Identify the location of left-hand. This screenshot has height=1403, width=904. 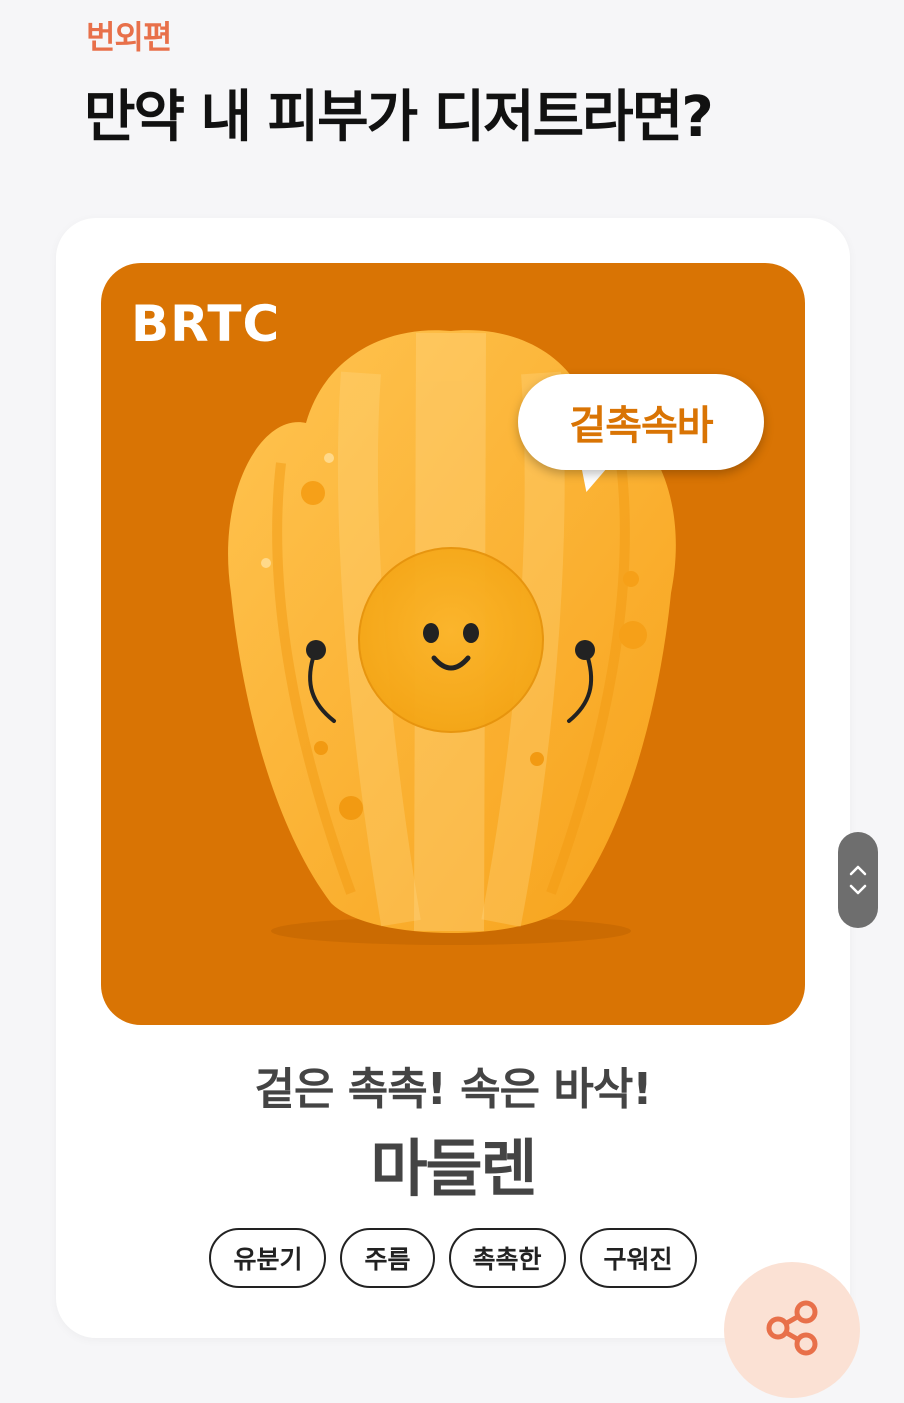
(316, 650).